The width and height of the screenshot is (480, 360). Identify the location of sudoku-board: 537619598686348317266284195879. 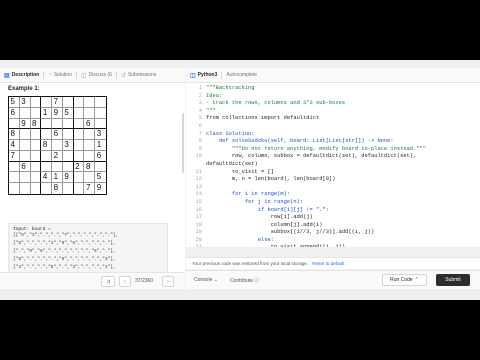
(57, 145).